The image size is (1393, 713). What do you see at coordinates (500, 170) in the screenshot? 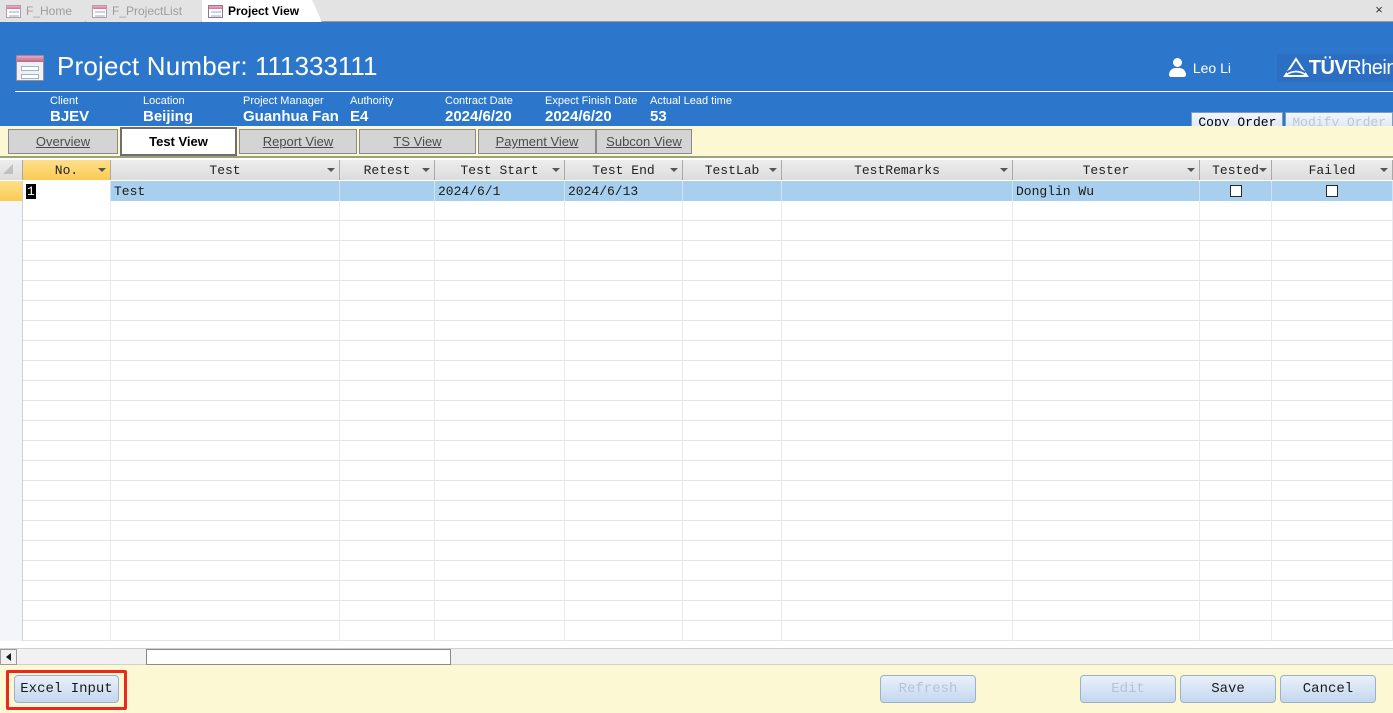
I see `column-header-test-start: Test Start` at bounding box center [500, 170].